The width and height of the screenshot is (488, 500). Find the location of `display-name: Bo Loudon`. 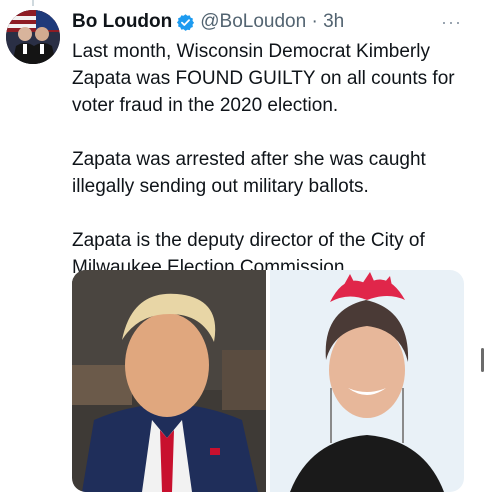

display-name: Bo Loudon is located at coordinates (122, 22).